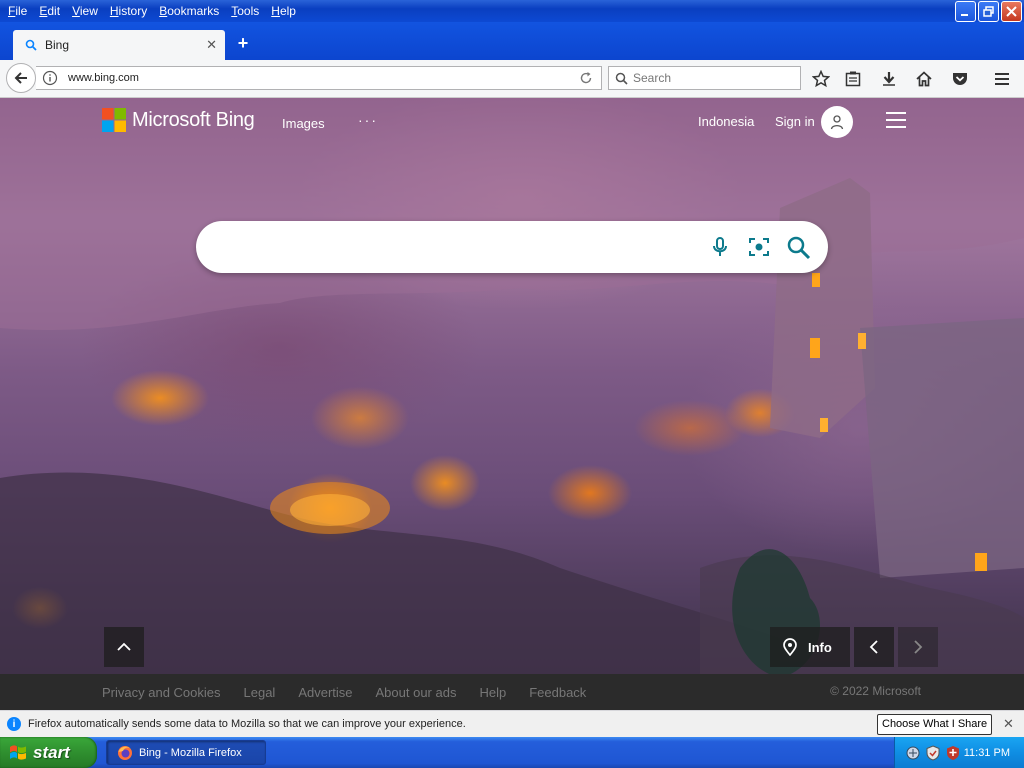  Describe the element at coordinates (1008, 724) in the screenshot. I see `close-icon: ✕` at that location.